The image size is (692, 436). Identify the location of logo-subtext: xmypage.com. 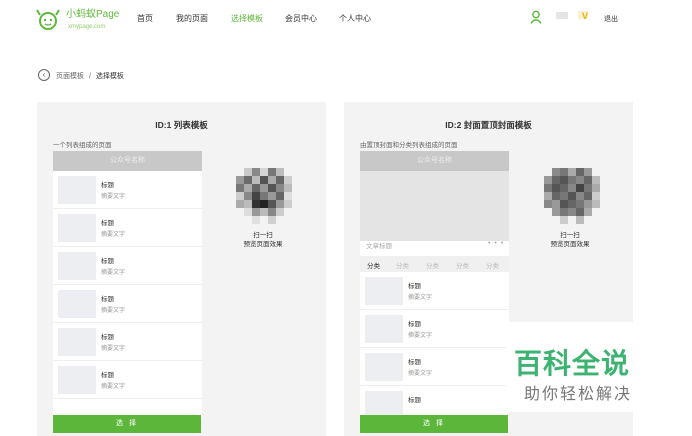
(87, 27).